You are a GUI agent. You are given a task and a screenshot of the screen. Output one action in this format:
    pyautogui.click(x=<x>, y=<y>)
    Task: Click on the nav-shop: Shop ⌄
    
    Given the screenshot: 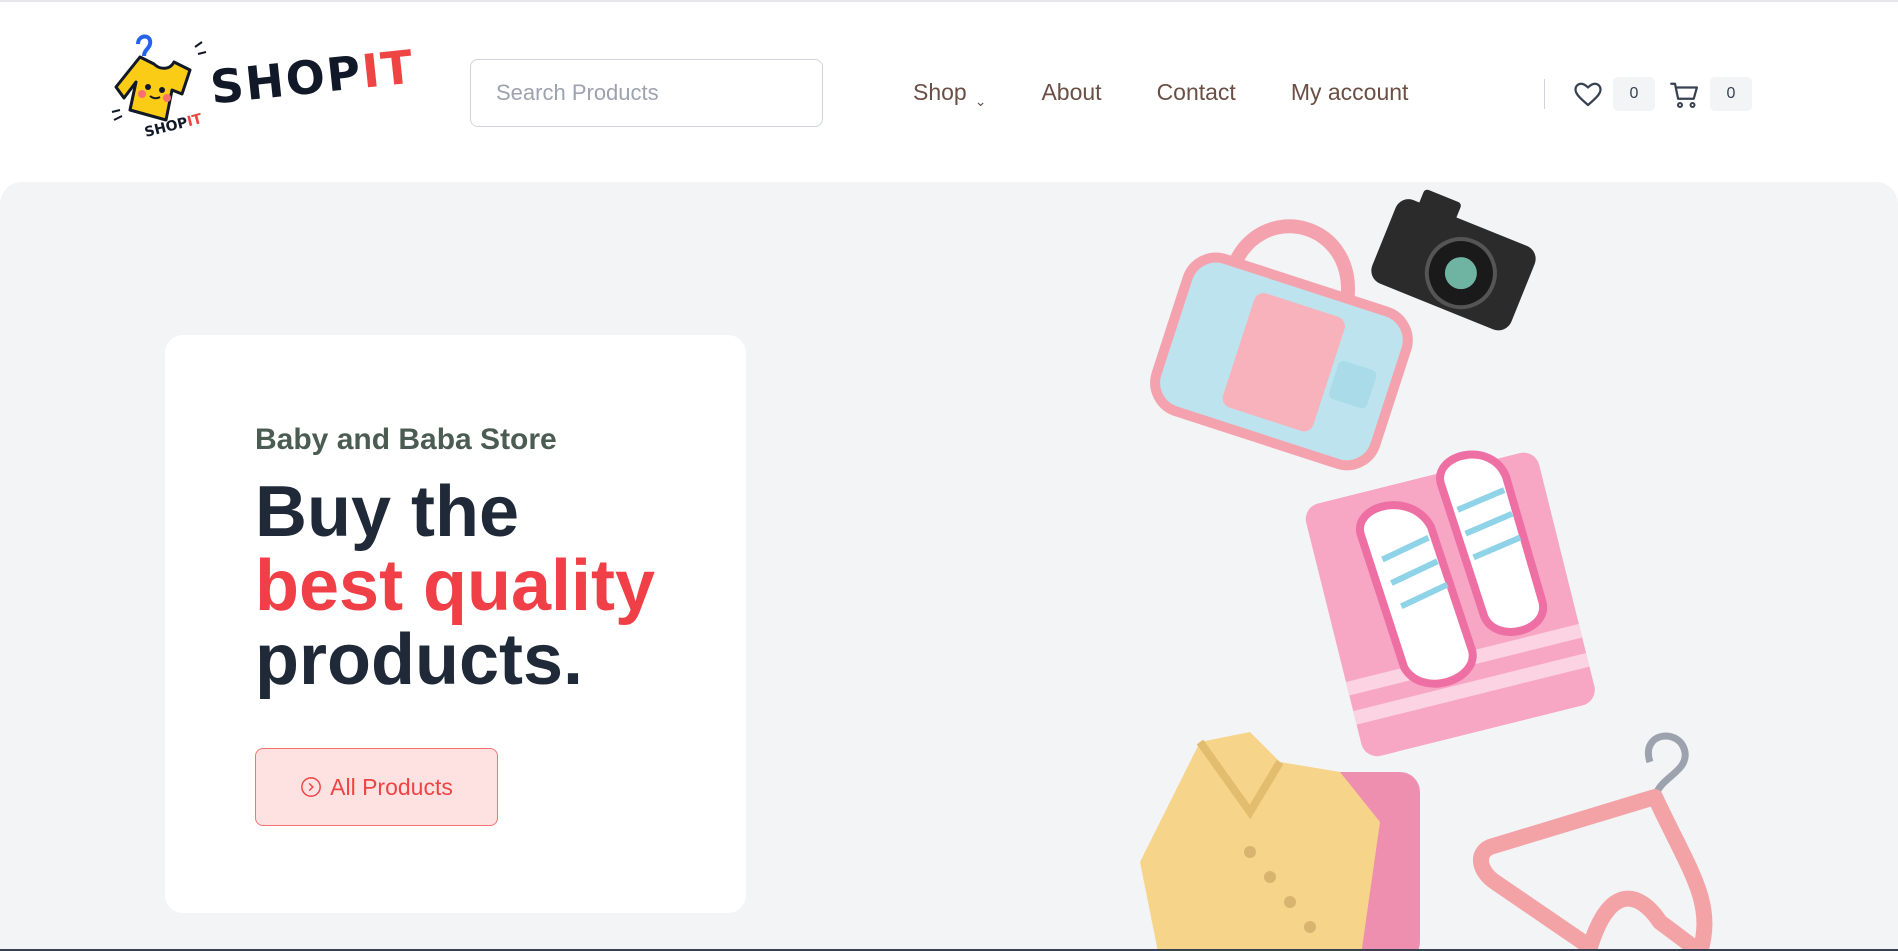 What is the action you would take?
    pyautogui.click(x=949, y=94)
    